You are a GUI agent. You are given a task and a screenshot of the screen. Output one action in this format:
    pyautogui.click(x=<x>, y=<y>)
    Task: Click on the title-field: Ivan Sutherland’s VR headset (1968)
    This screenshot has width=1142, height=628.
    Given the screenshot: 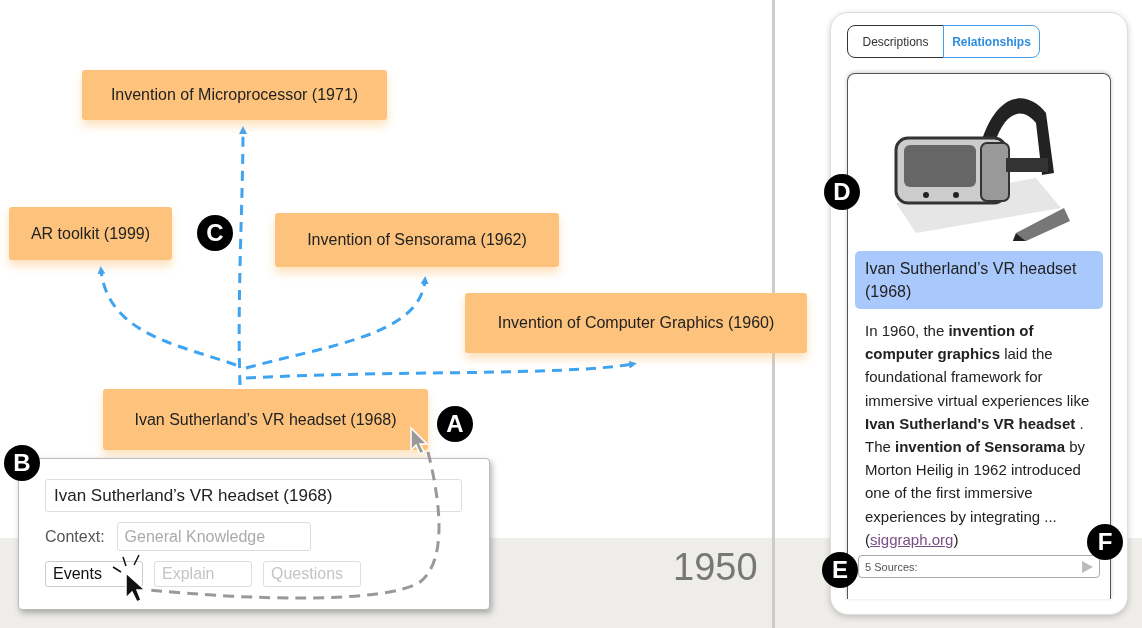 What is the action you would take?
    pyautogui.click(x=253, y=495)
    